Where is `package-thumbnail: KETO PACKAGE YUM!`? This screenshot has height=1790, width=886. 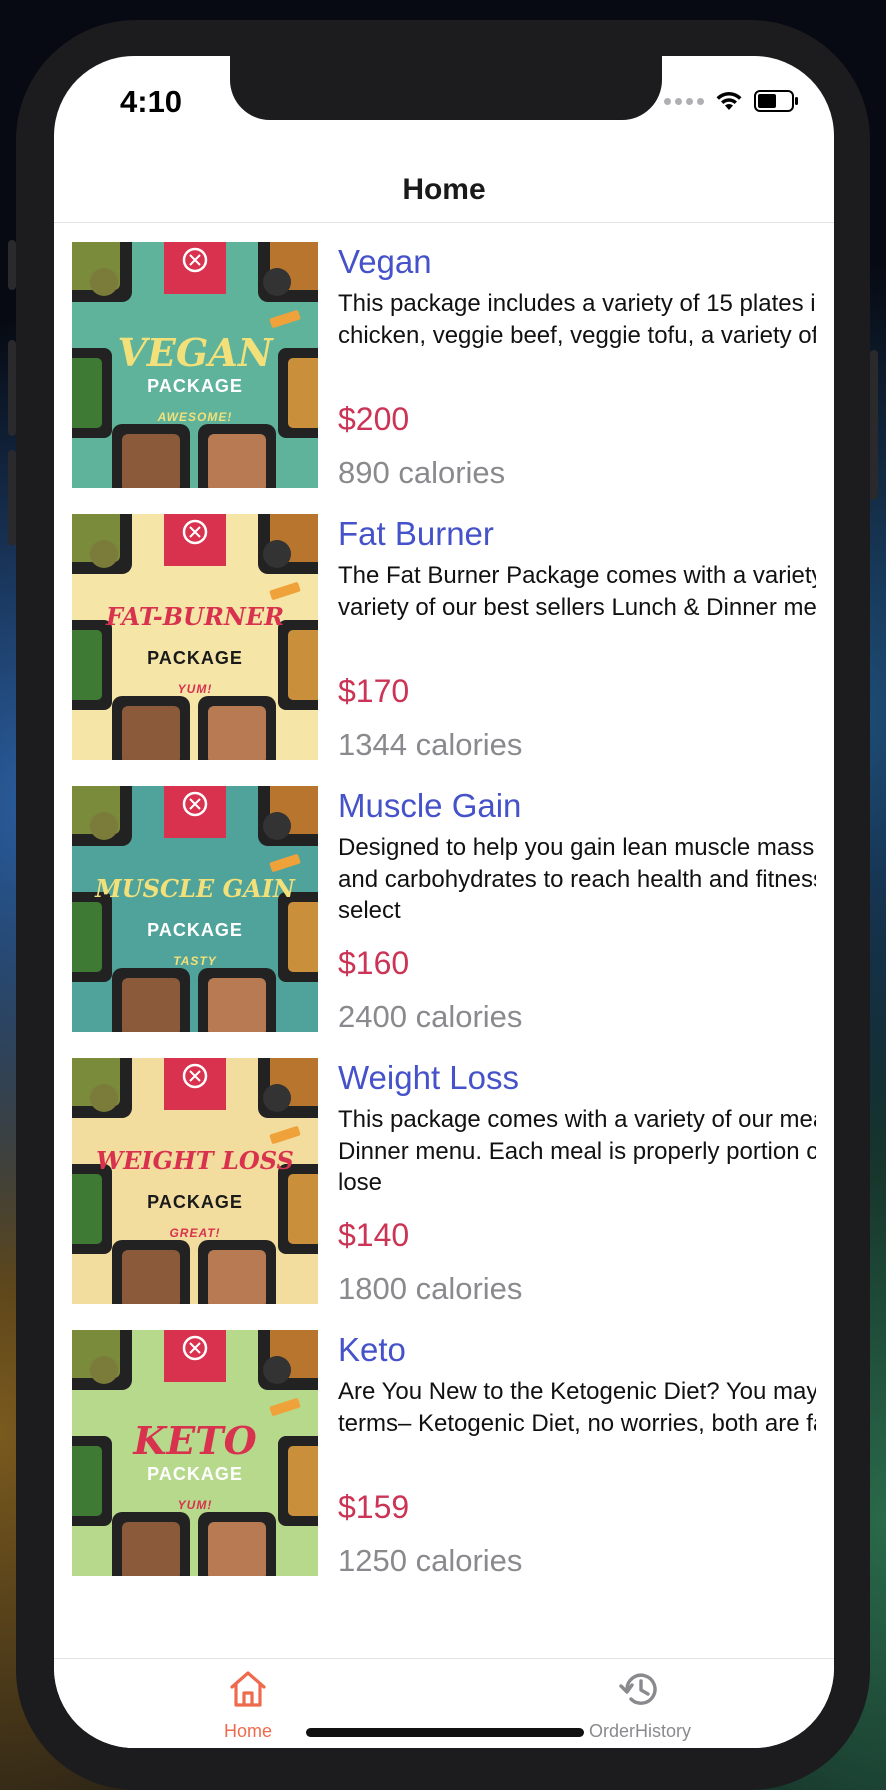 package-thumbnail: KETO PACKAGE YUM! is located at coordinates (195, 1453).